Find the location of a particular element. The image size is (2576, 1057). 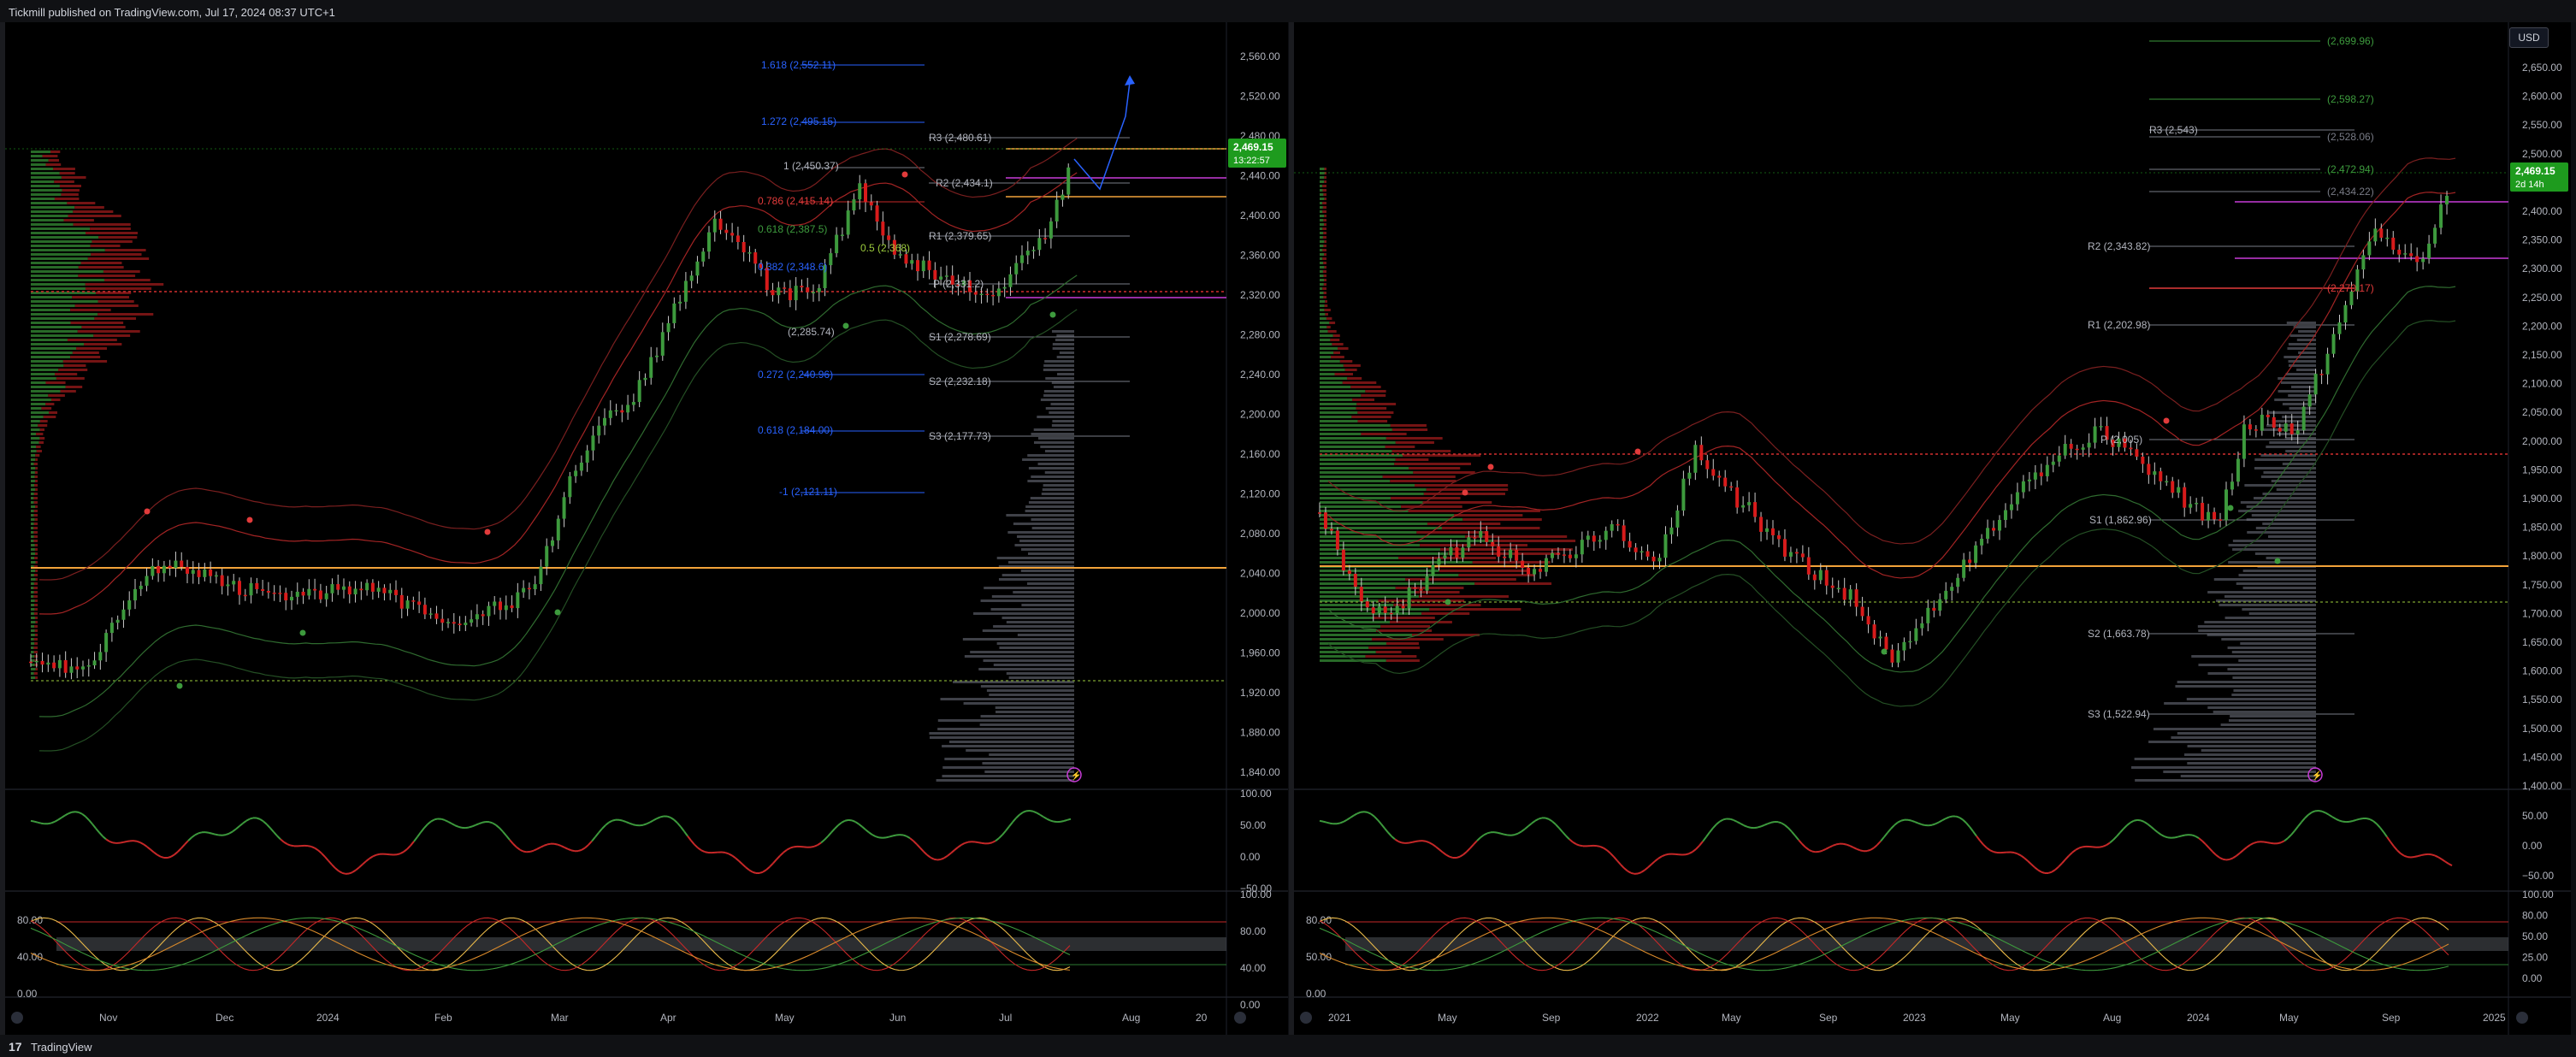

stoch-axis-label: 100.00 is located at coordinates (2538, 895).